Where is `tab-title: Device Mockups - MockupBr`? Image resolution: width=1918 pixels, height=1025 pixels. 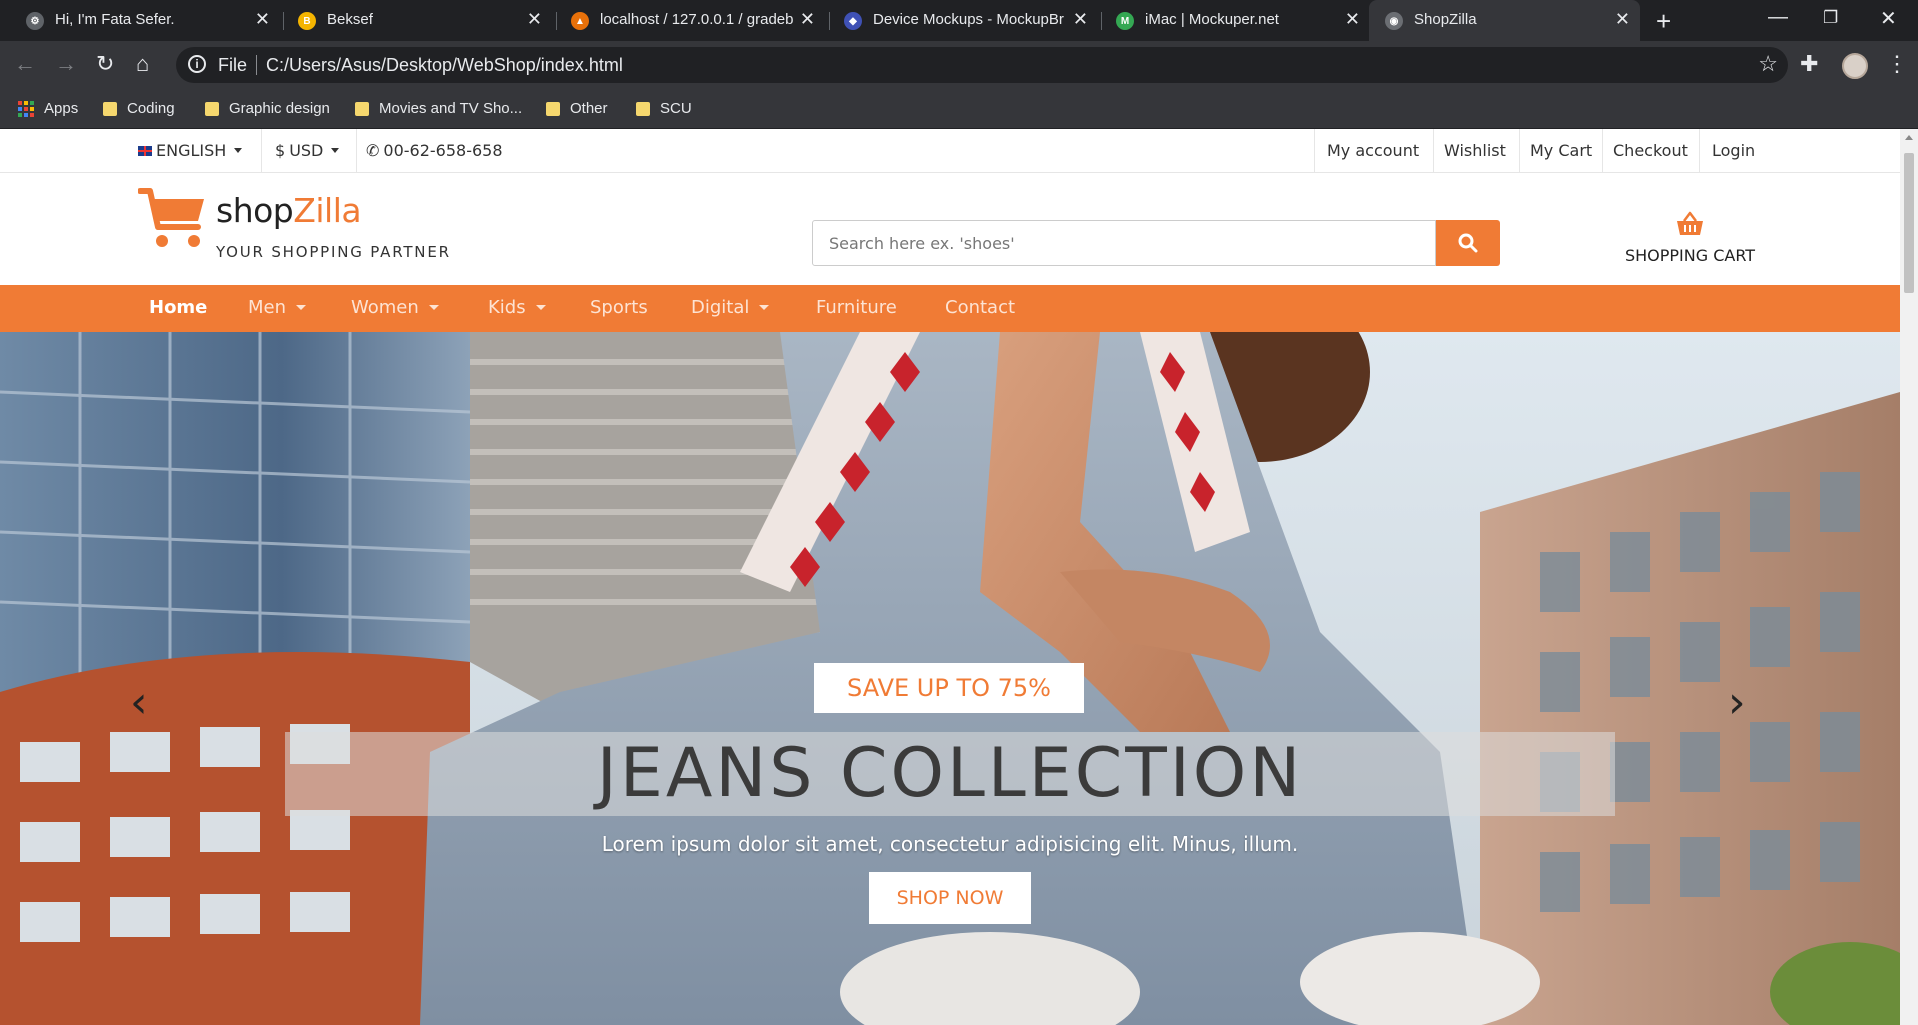 tab-title: Device Mockups - MockupBr is located at coordinates (968, 19).